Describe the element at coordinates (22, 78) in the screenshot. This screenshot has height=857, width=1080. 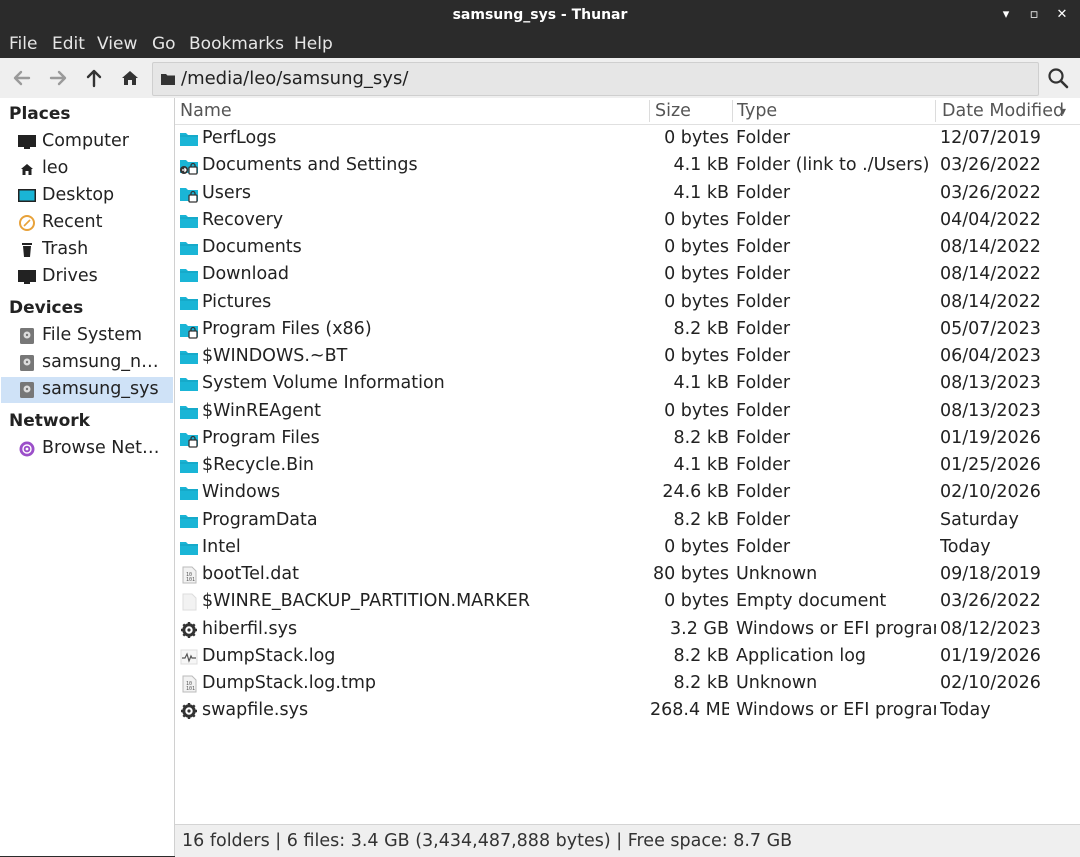
I see `back-button` at that location.